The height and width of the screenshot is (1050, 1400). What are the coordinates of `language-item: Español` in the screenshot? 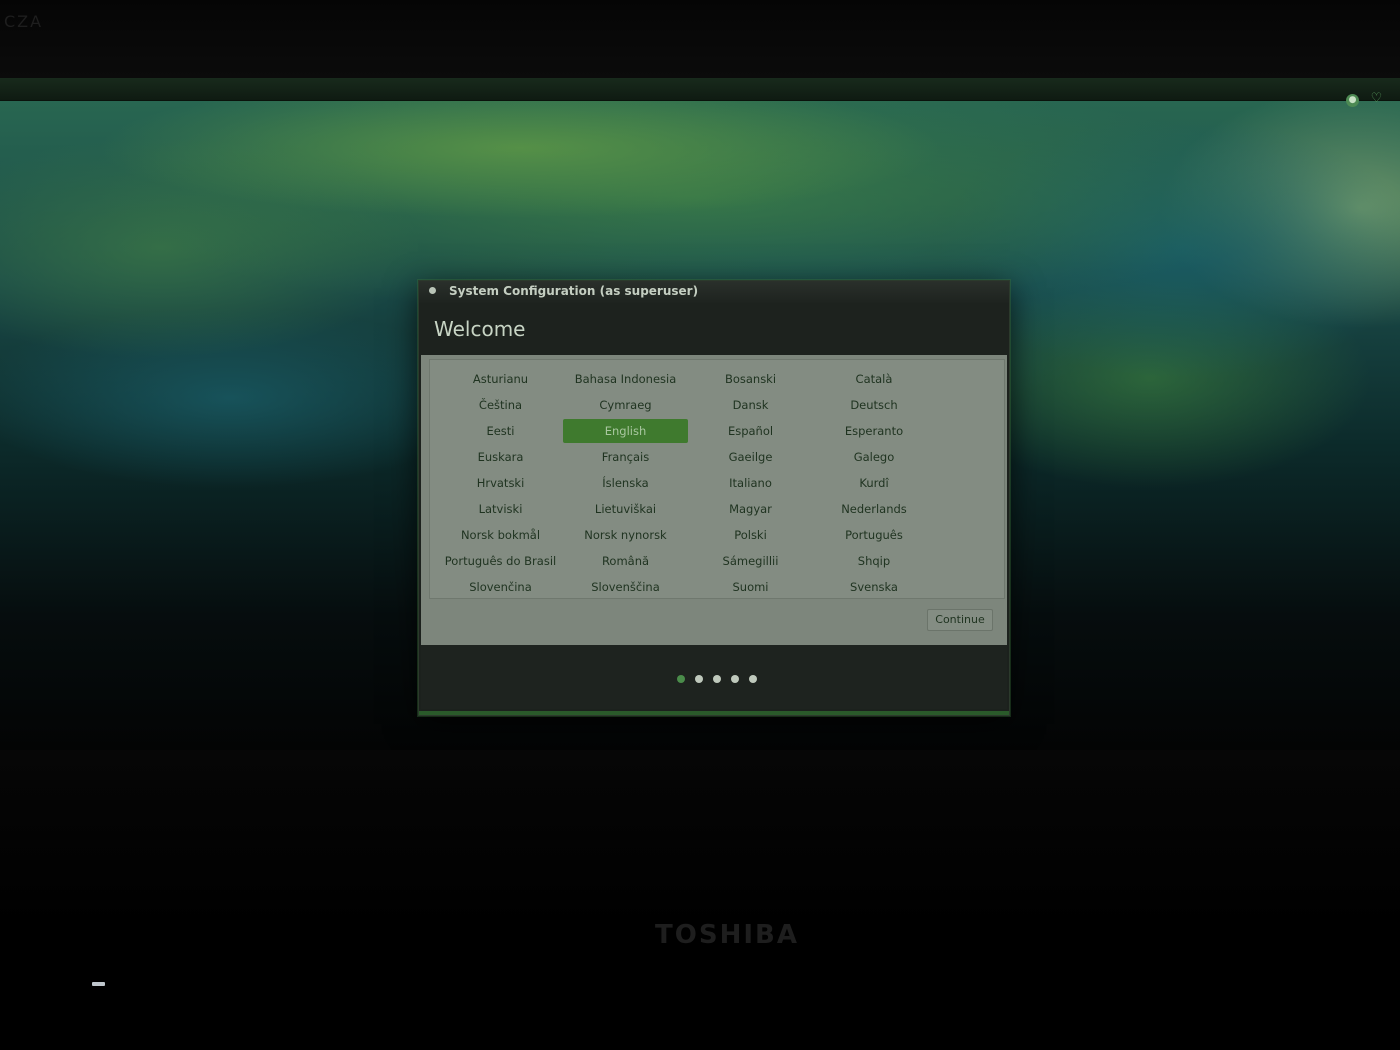 It's located at (750, 431).